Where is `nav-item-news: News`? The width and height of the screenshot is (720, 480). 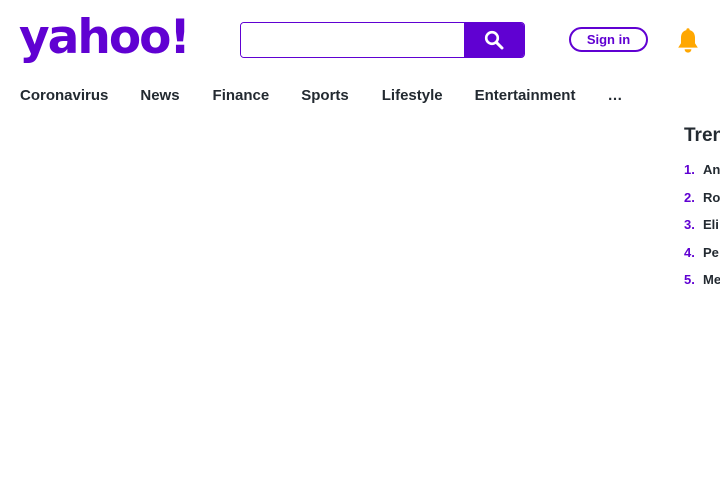
nav-item-news: News is located at coordinates (159, 96).